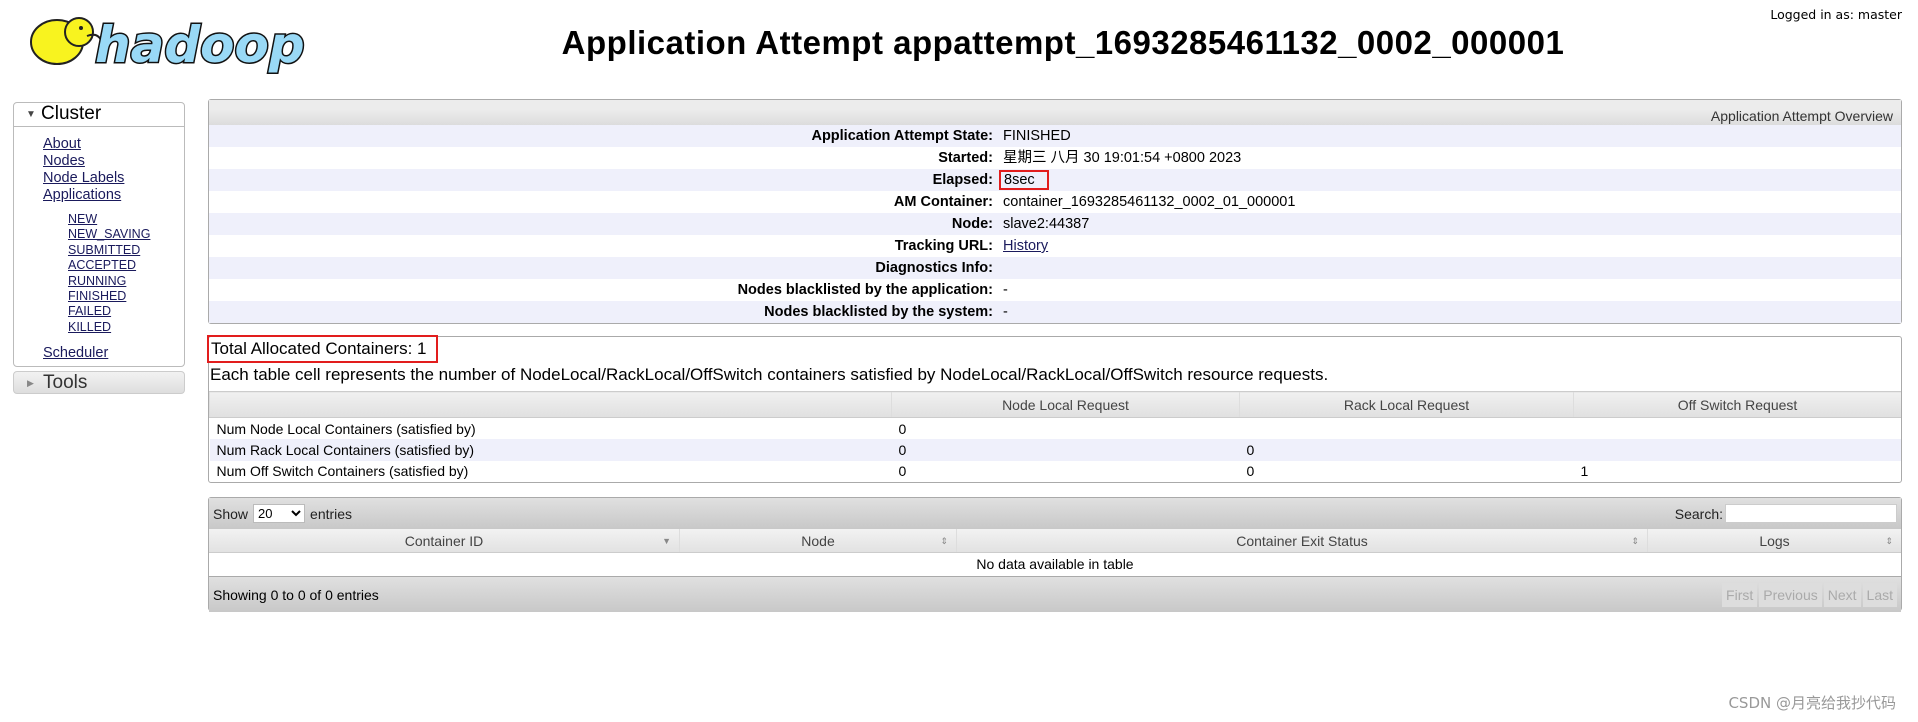 The width and height of the screenshot is (1918, 722). I want to click on triangle-down-icon: ▼, so click(31, 114).